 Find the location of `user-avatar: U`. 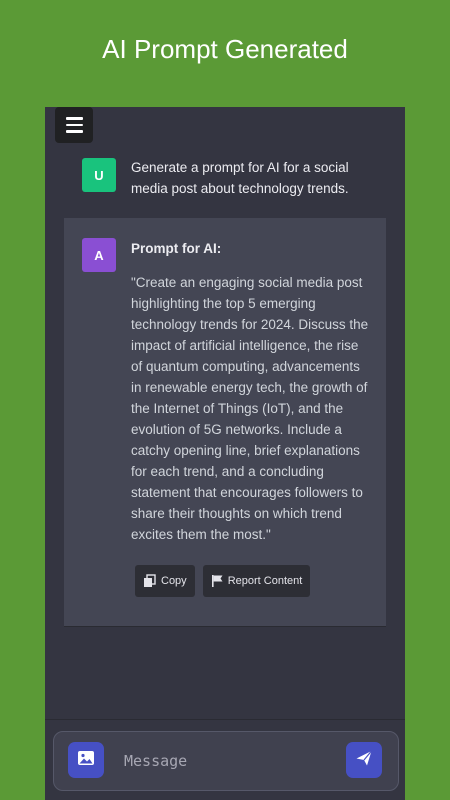

user-avatar: U is located at coordinates (99, 175).